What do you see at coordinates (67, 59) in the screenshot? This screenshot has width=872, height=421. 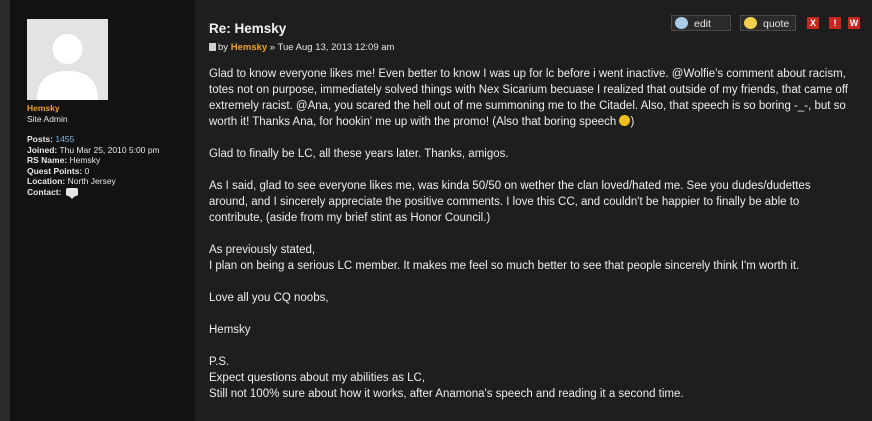 I see `default-avatar-icon` at bounding box center [67, 59].